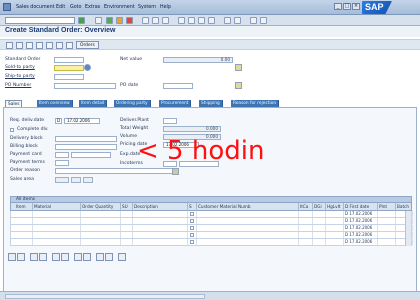  Describe the element at coordinates (35, 7) in the screenshot. I see `menu-sales-document: Sales document` at that location.